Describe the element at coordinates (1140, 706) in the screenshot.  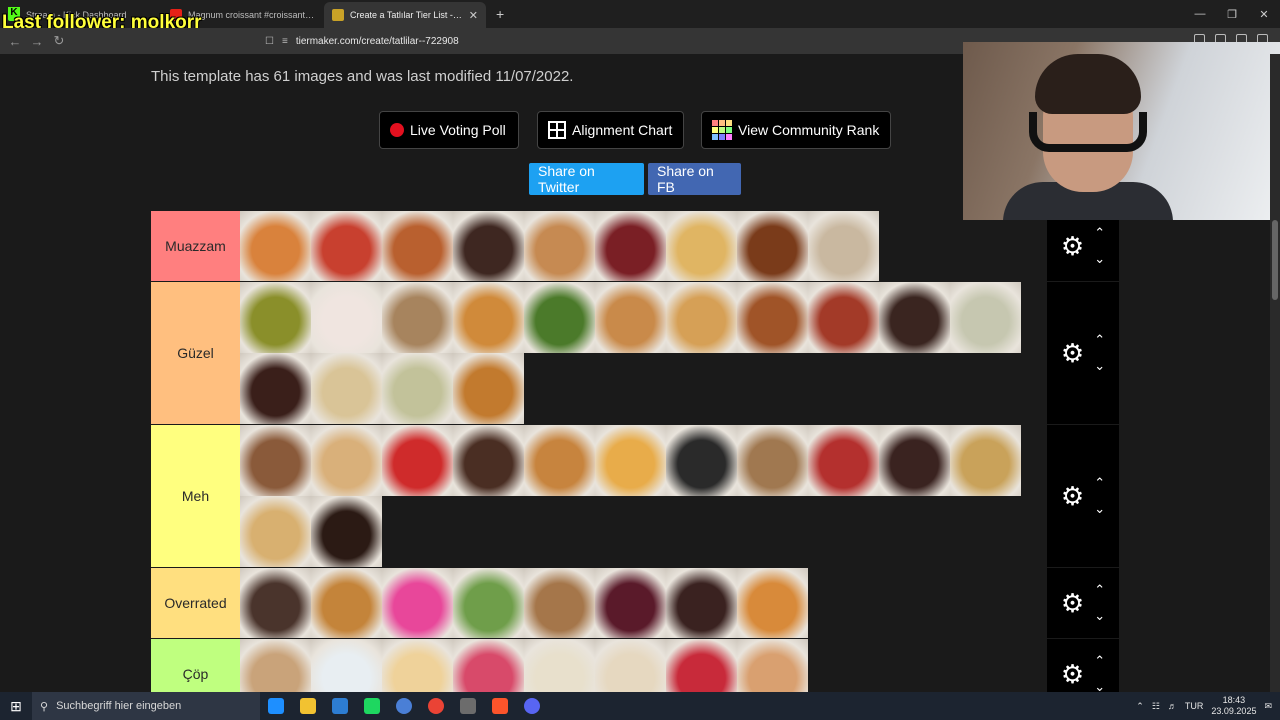
I see `chevron-up-icon: ⌃` at that location.